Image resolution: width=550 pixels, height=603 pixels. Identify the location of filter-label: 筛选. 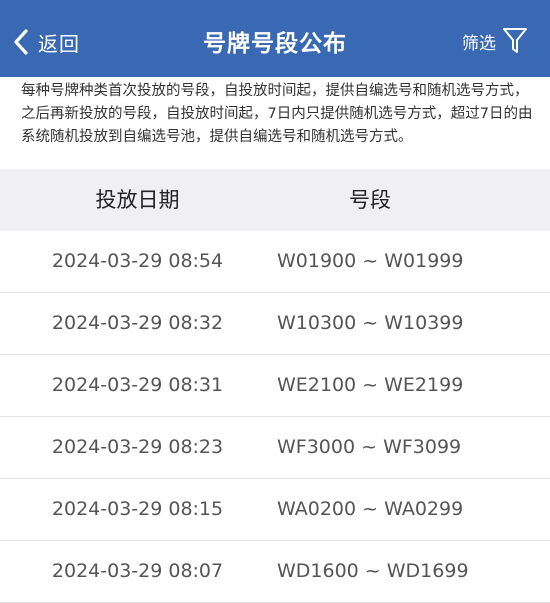
(479, 43).